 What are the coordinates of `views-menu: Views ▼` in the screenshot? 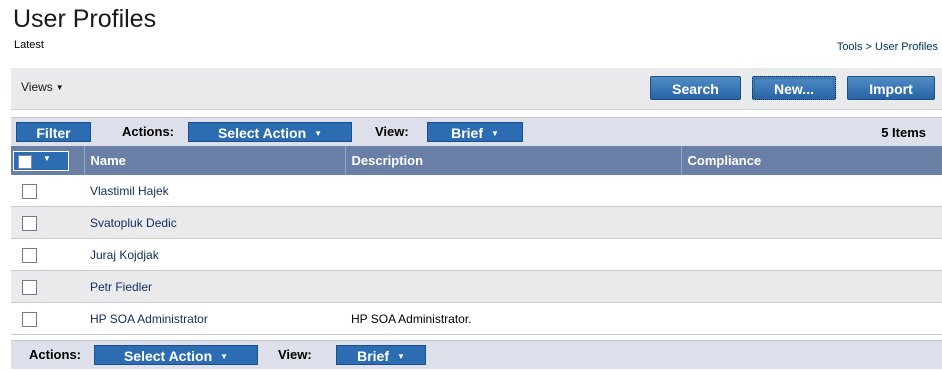 It's located at (42, 87).